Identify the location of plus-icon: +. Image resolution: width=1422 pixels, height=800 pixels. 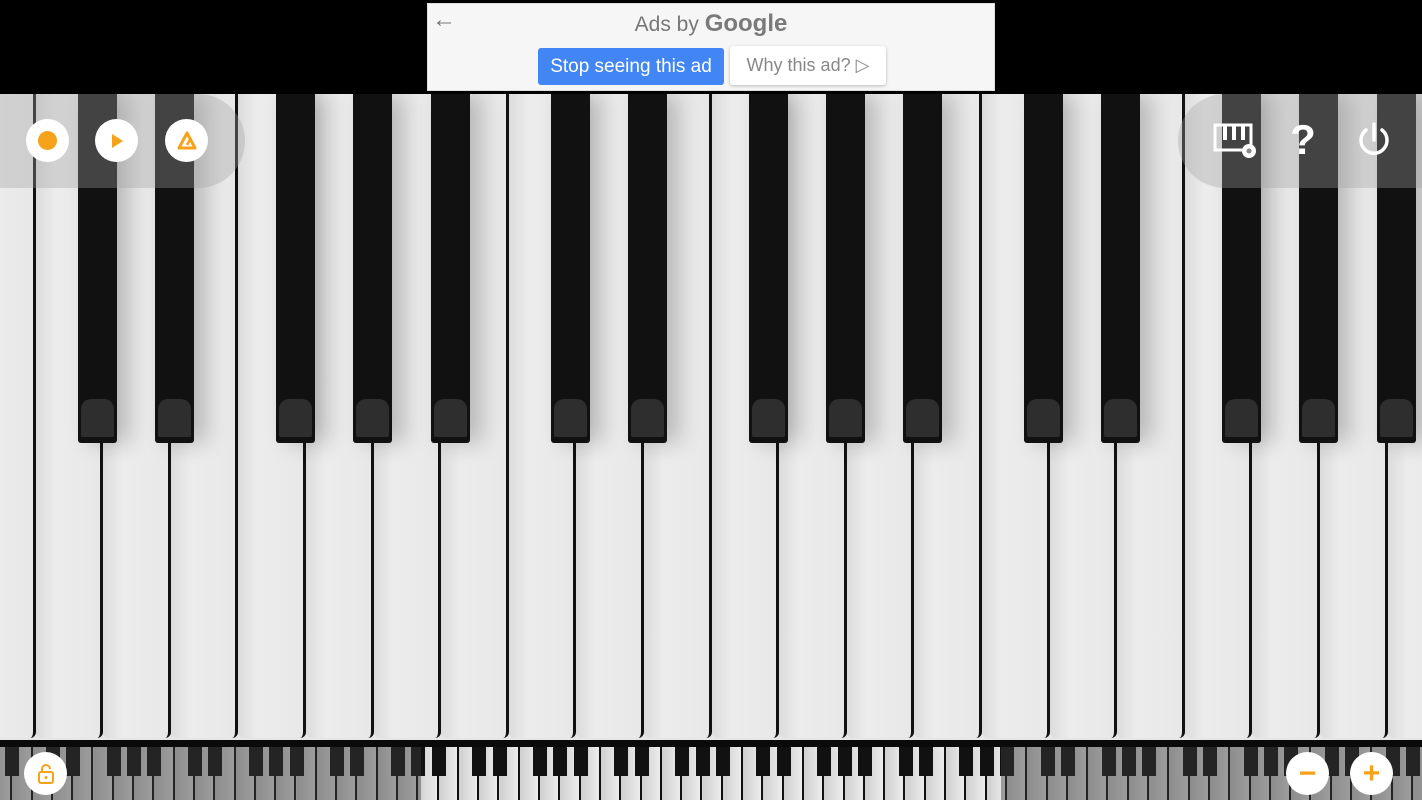
(1371, 773).